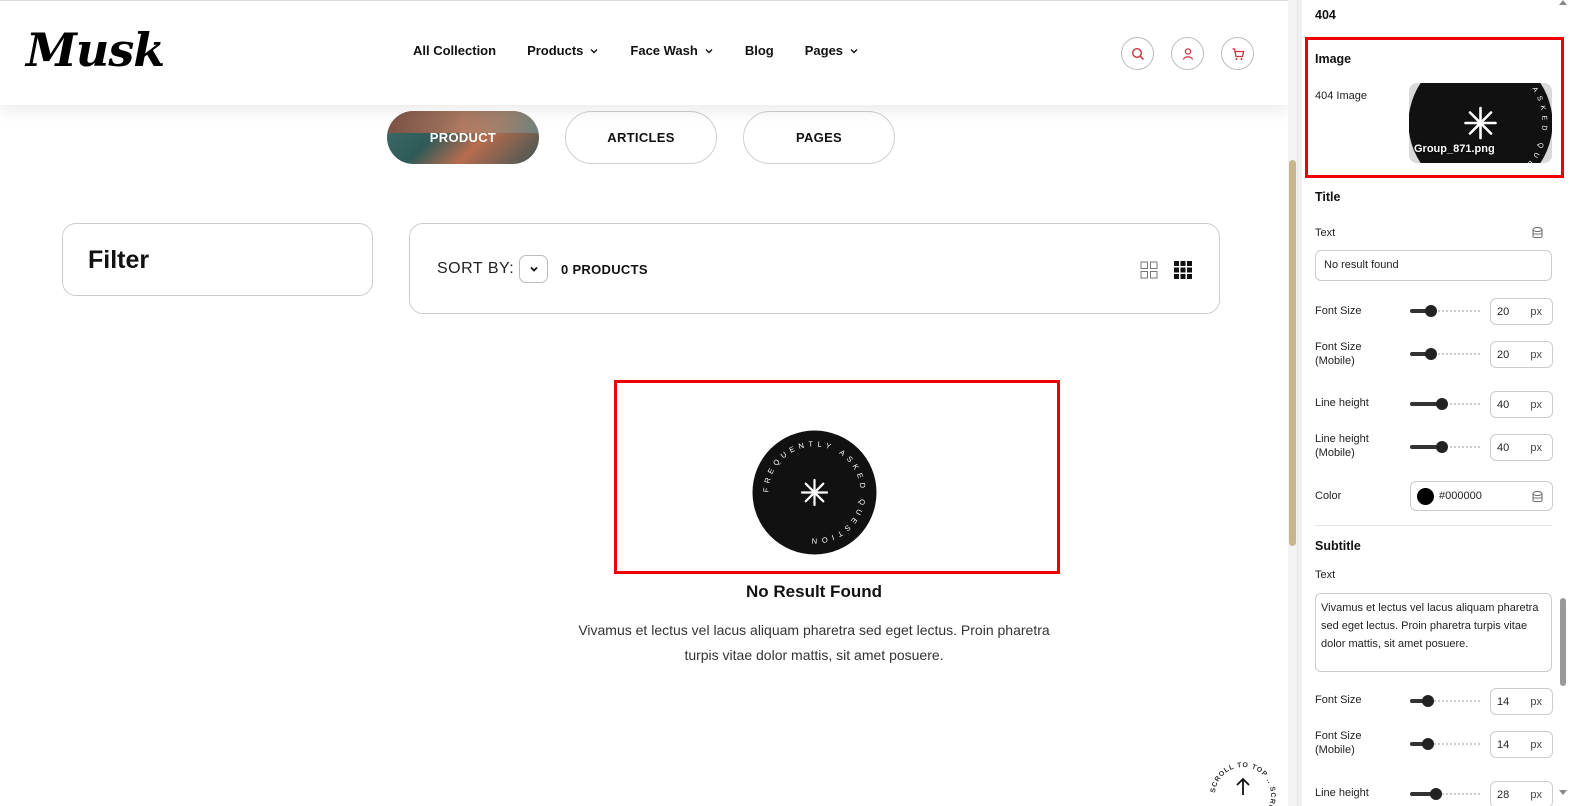 This screenshot has width=1583, height=806. What do you see at coordinates (533, 269) in the screenshot?
I see `sort-select` at bounding box center [533, 269].